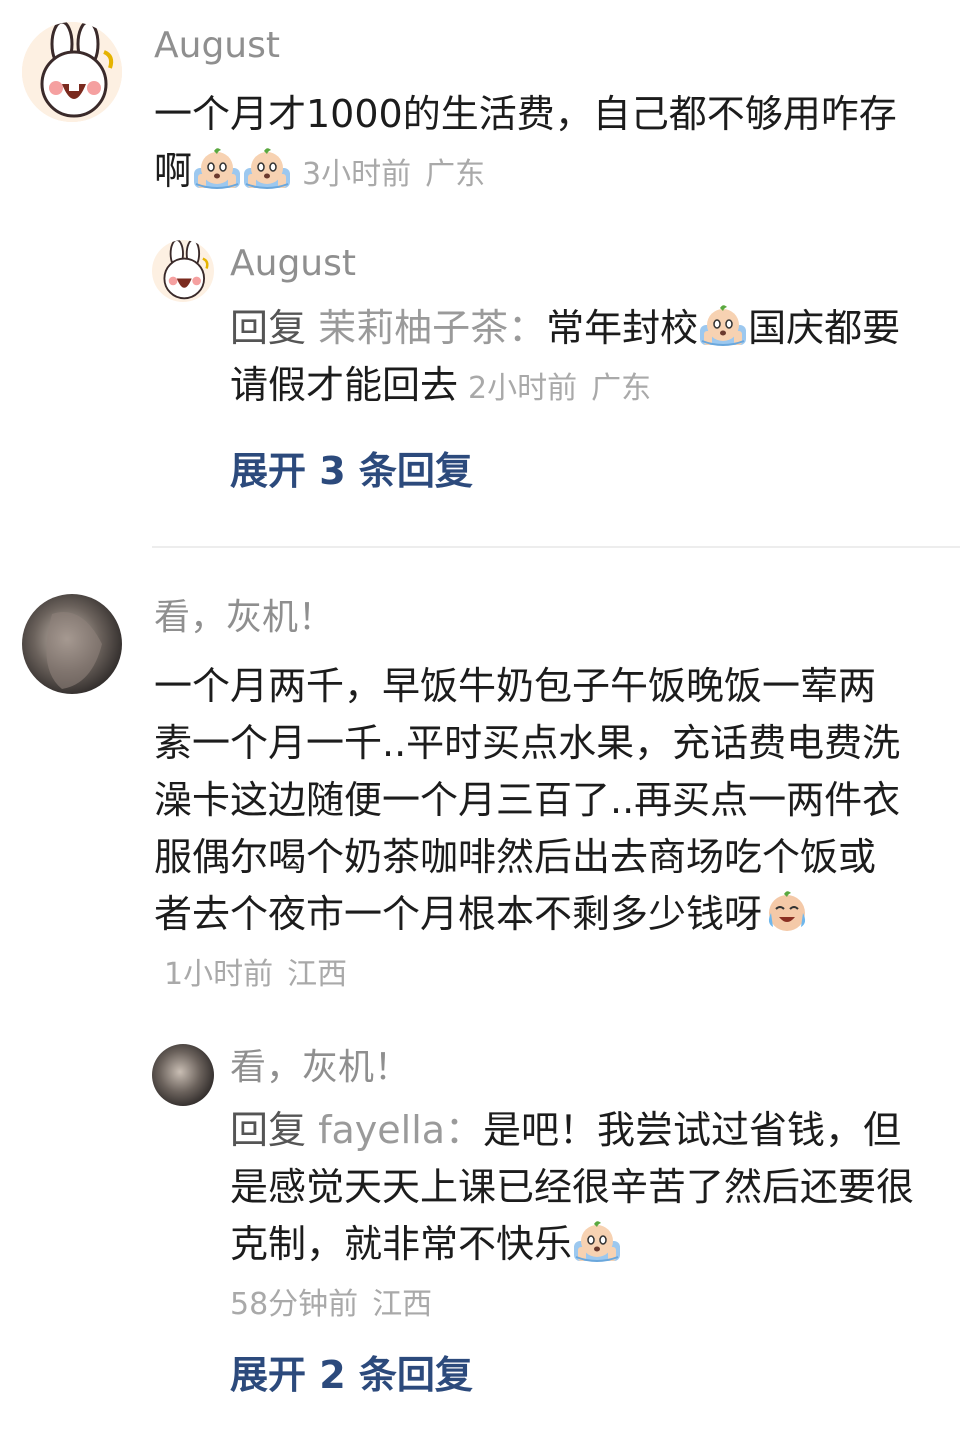 The width and height of the screenshot is (960, 1448). What do you see at coordinates (556, 547) in the screenshot?
I see `divider` at bounding box center [556, 547].